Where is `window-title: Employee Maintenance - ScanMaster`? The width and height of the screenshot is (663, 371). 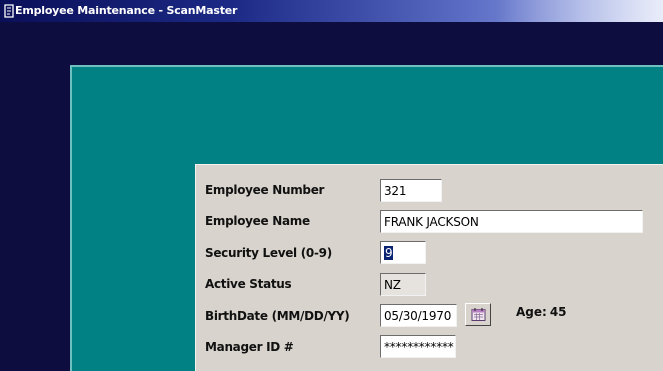 window-title: Employee Maintenance - ScanMaster is located at coordinates (126, 10).